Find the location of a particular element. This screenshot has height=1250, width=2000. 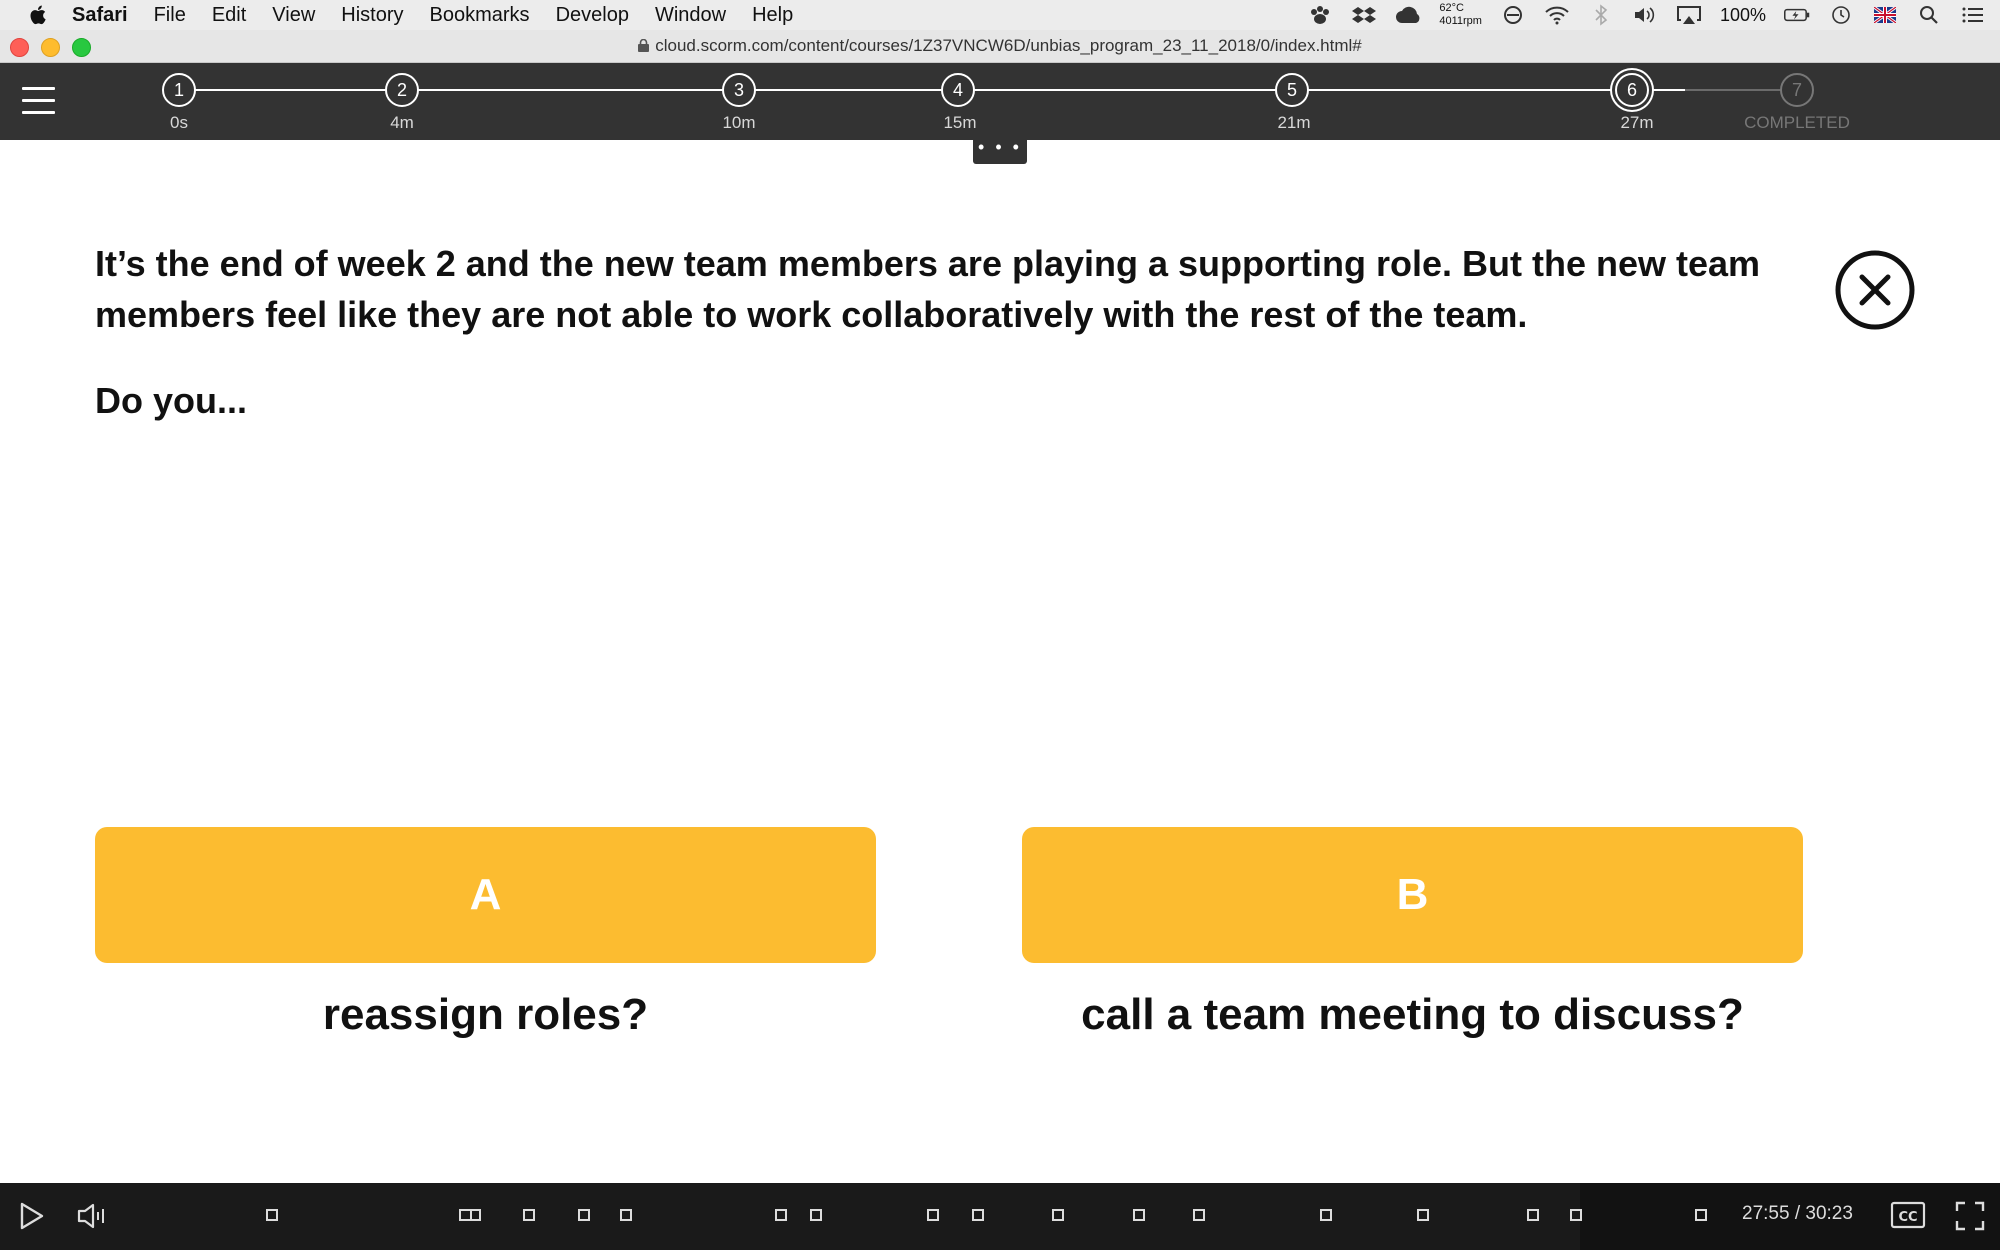

search-icon is located at coordinates (1929, 15).